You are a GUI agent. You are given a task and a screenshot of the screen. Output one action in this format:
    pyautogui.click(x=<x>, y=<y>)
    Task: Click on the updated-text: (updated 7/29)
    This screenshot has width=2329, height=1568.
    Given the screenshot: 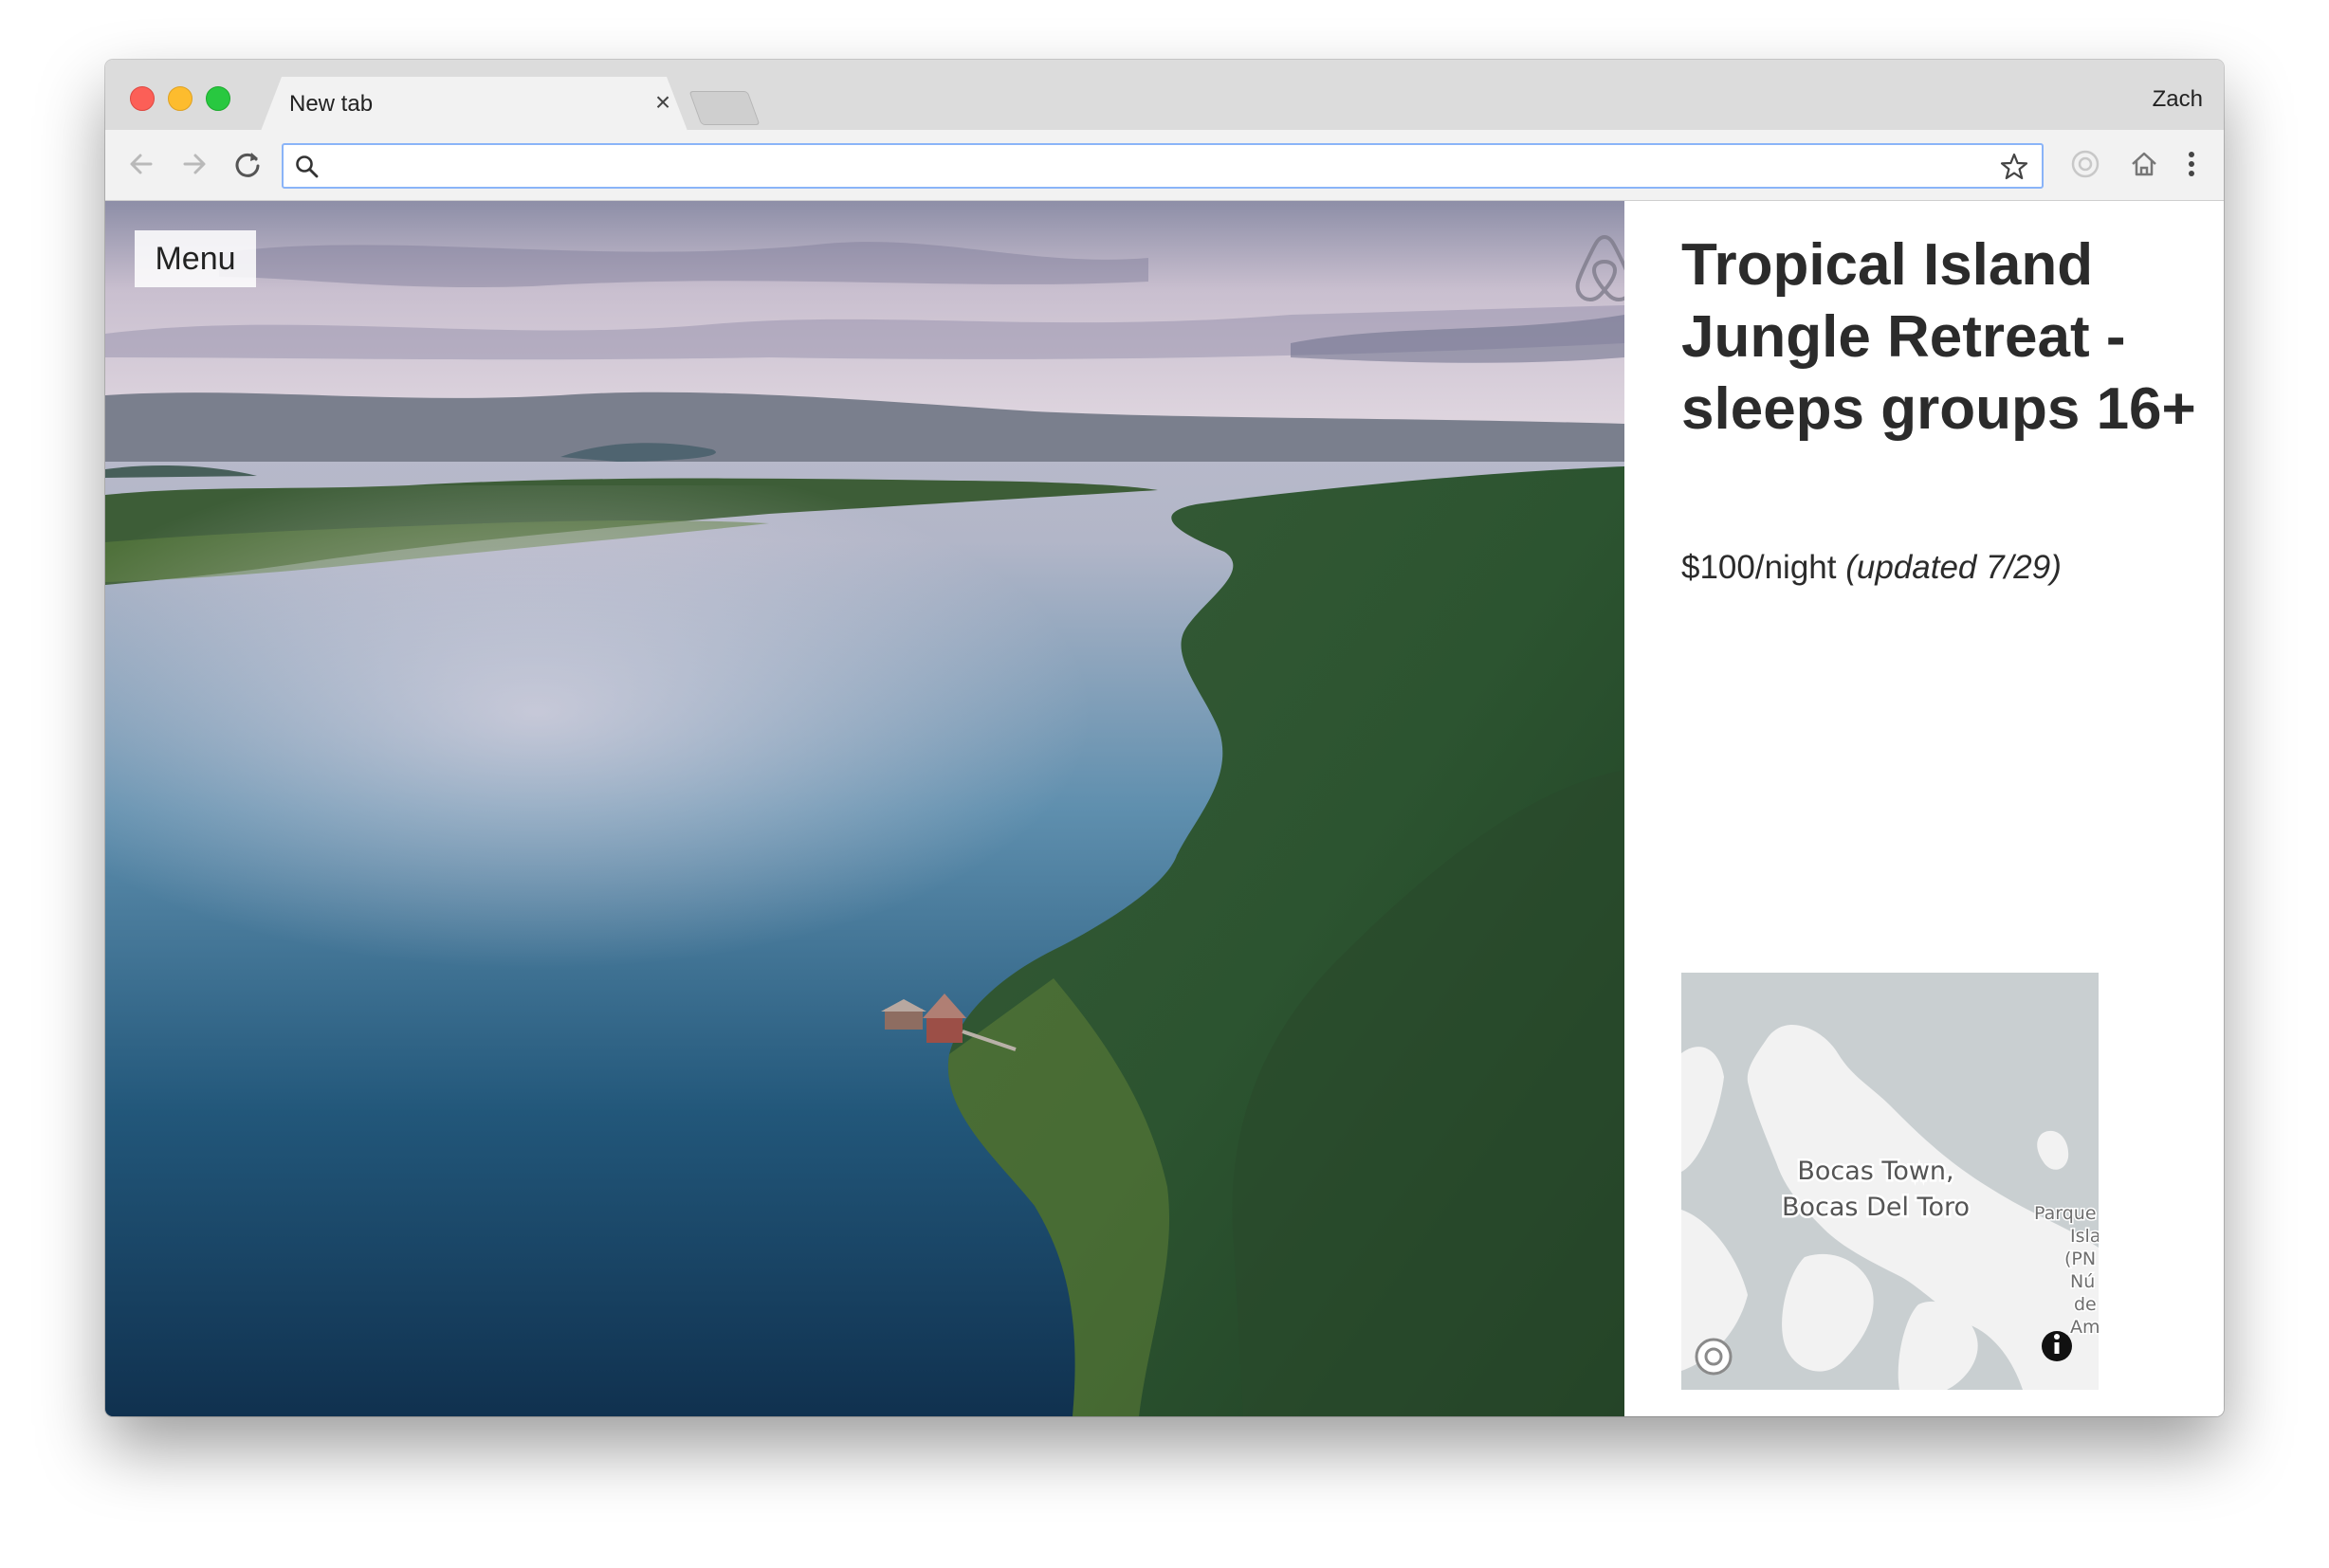 What is the action you would take?
    pyautogui.click(x=1953, y=567)
    